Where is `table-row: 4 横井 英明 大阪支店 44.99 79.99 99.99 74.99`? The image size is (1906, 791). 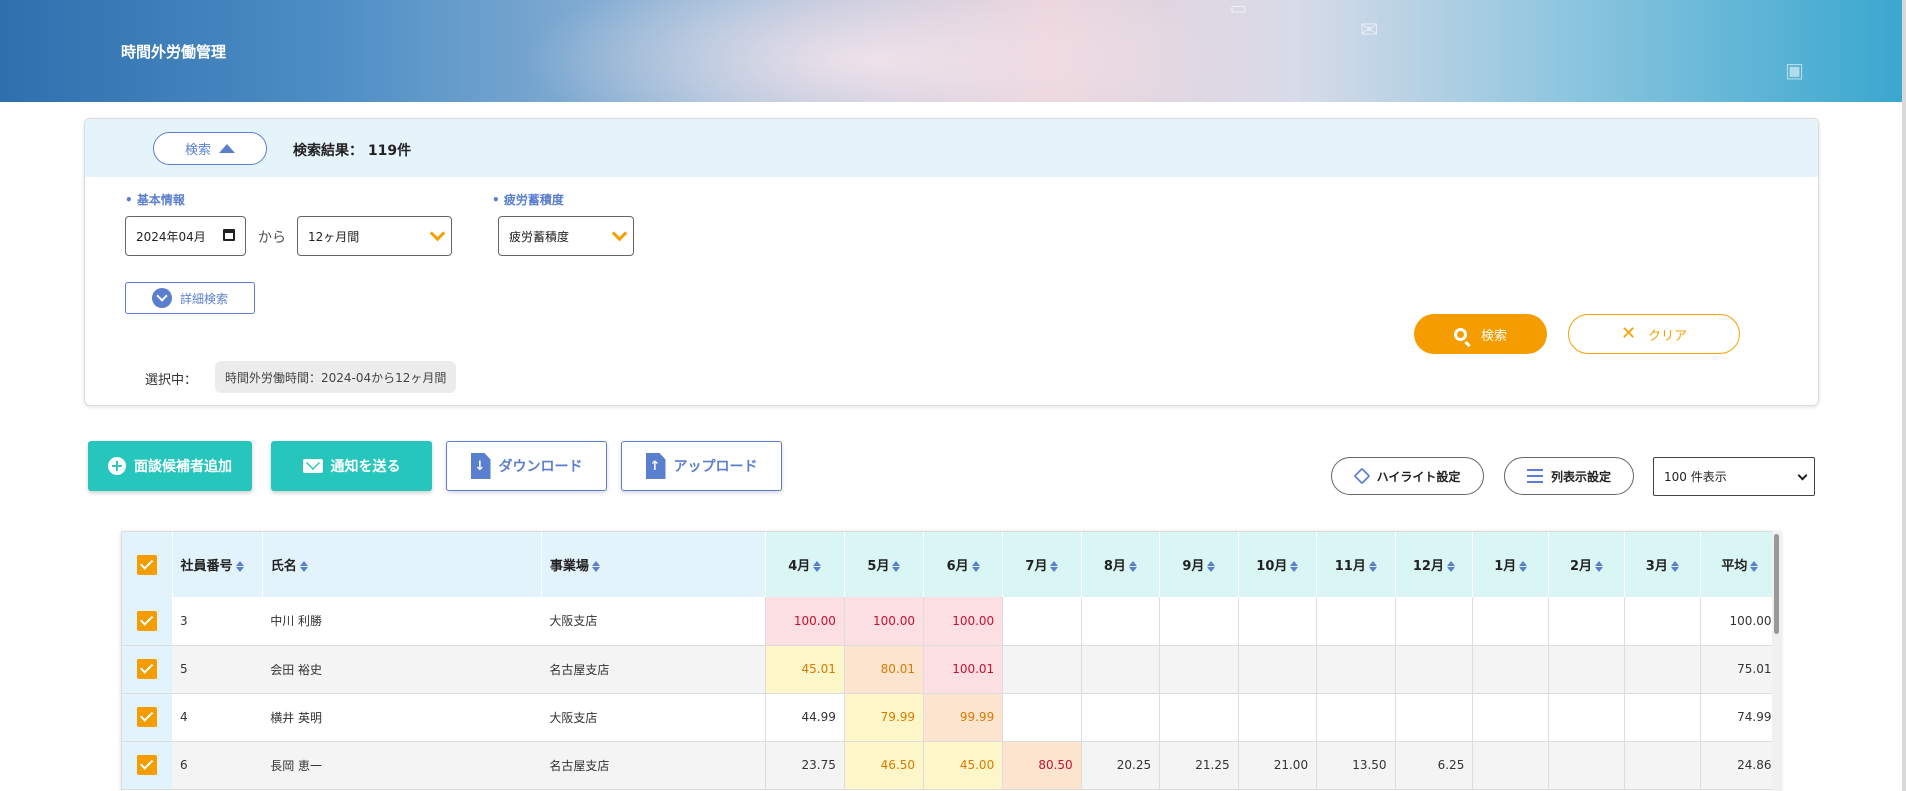
table-row: 4 横井 英明 大阪支店 44.99 79.99 99.99 74.99 is located at coordinates (951, 717).